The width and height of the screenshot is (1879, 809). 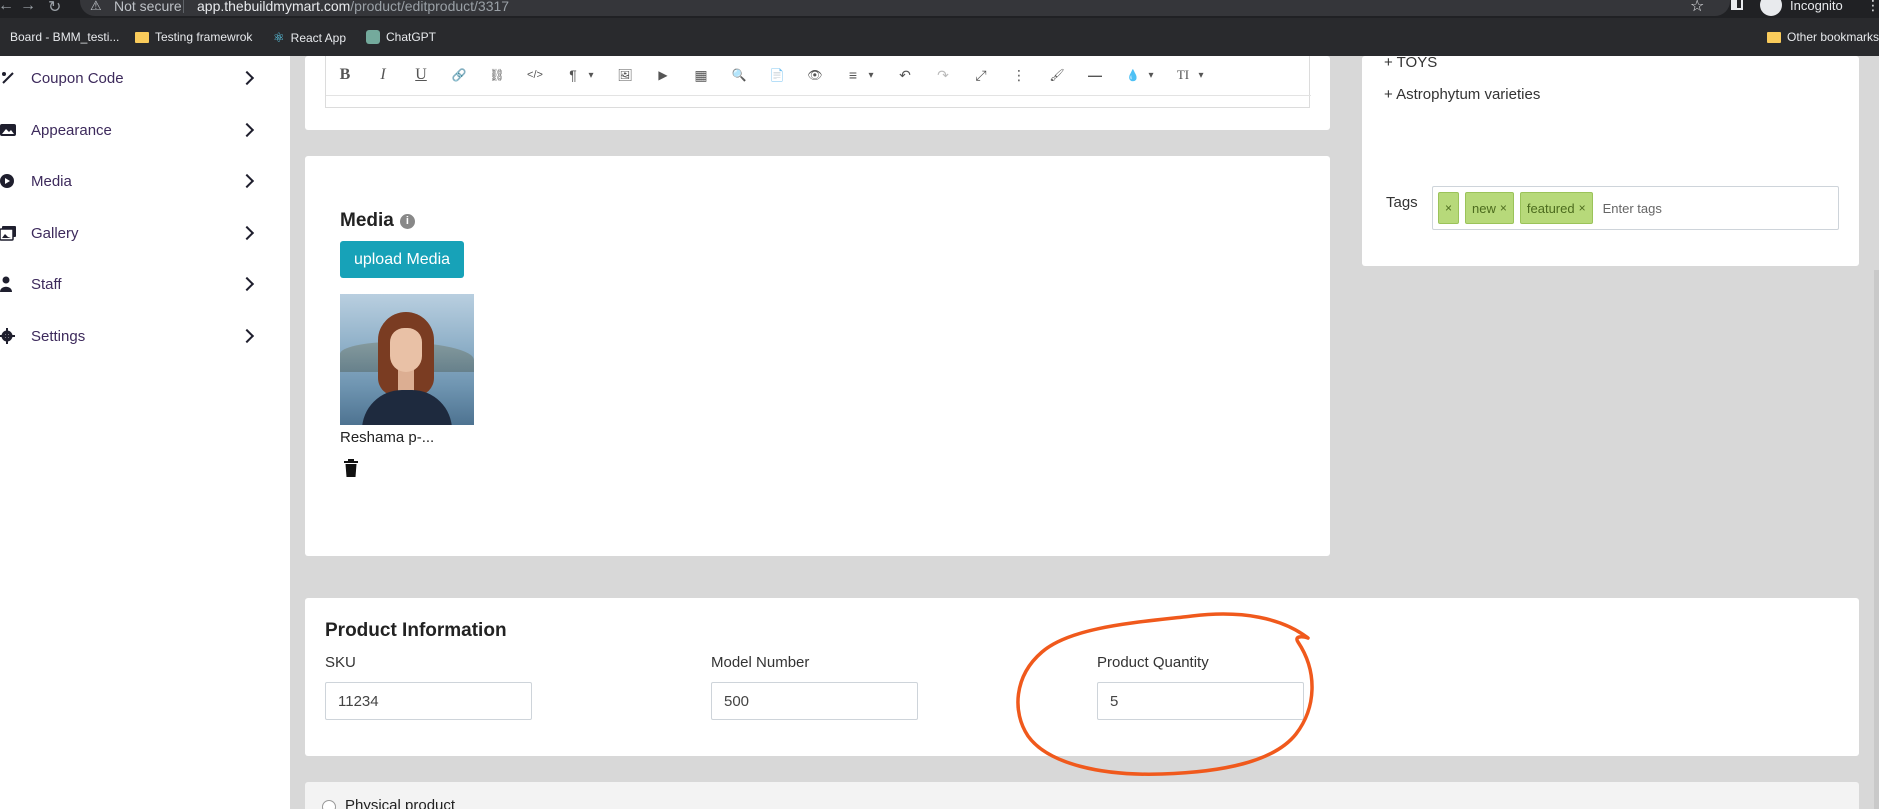 I want to click on bookmark-star-icon: ☆, so click(x=1697, y=8).